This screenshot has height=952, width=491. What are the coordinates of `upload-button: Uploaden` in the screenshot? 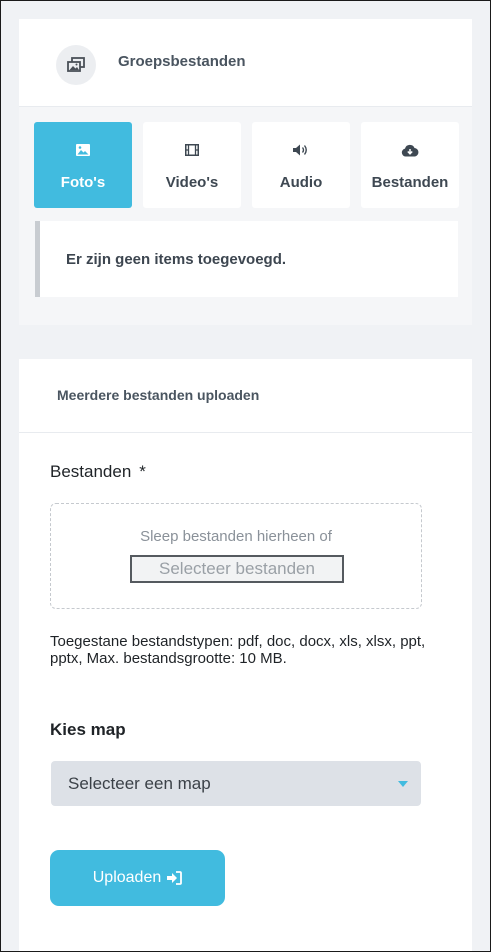 It's located at (137, 878).